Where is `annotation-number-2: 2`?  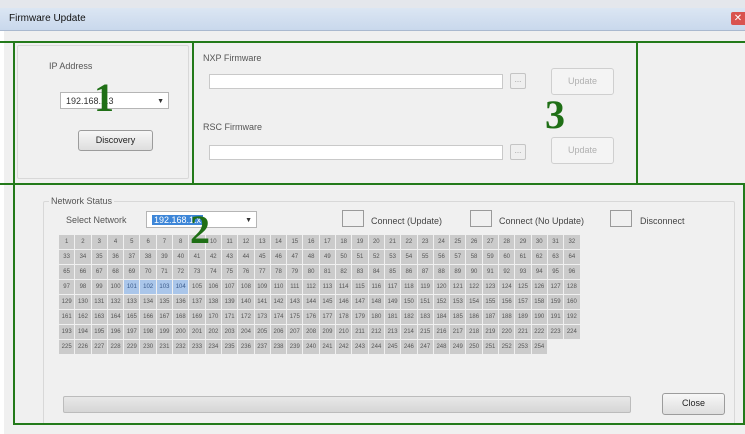
annotation-number-2: 2 is located at coordinates (200, 229).